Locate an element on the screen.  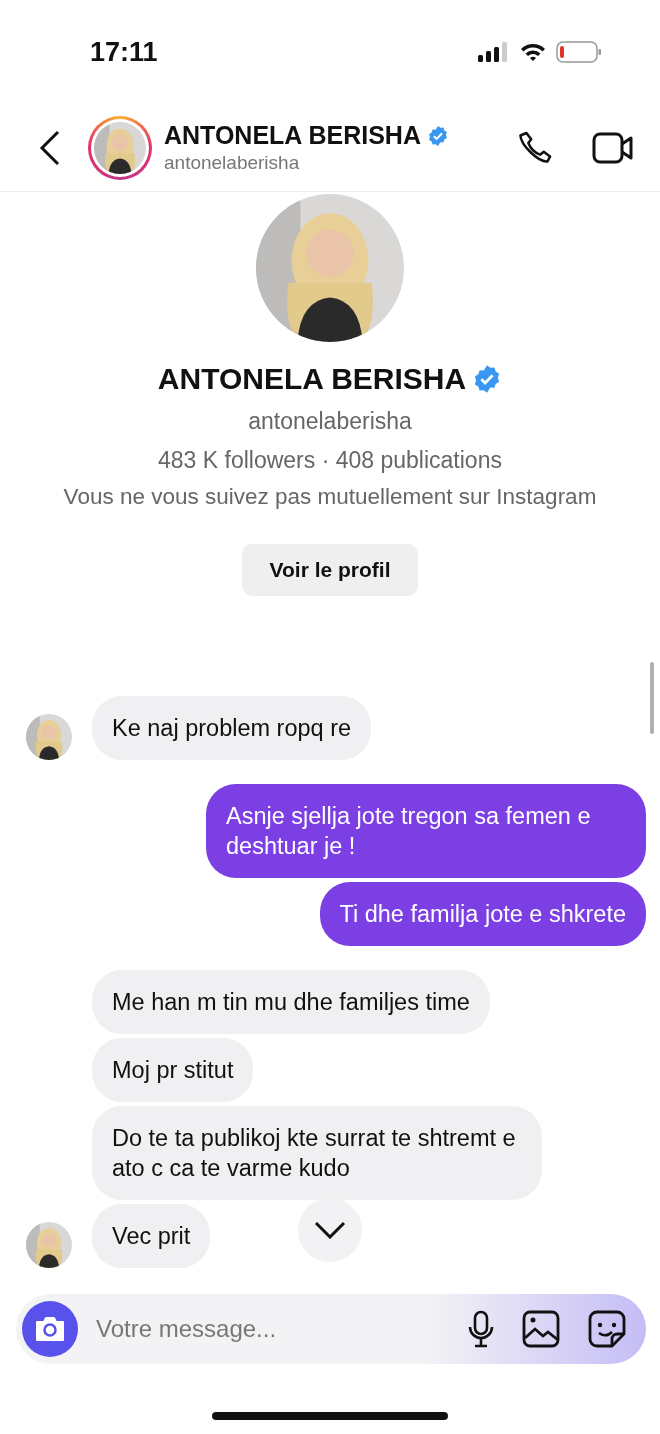
message-bubble: Vec prit is located at coordinates (151, 1236).